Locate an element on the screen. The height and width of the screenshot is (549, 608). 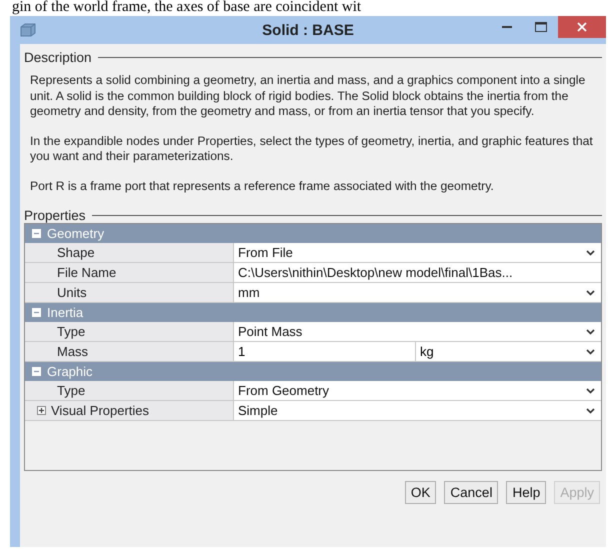
description-text: Represents a solid combining a geometry, an inertia and mass, and a graphics component into a single unit. A solid is the common building block of rigid bodies. The Solid block obtains the inertia from the geometry and density, from the geometry and mass, or from an inertia tensor that you specify. is located at coordinates (308, 96).